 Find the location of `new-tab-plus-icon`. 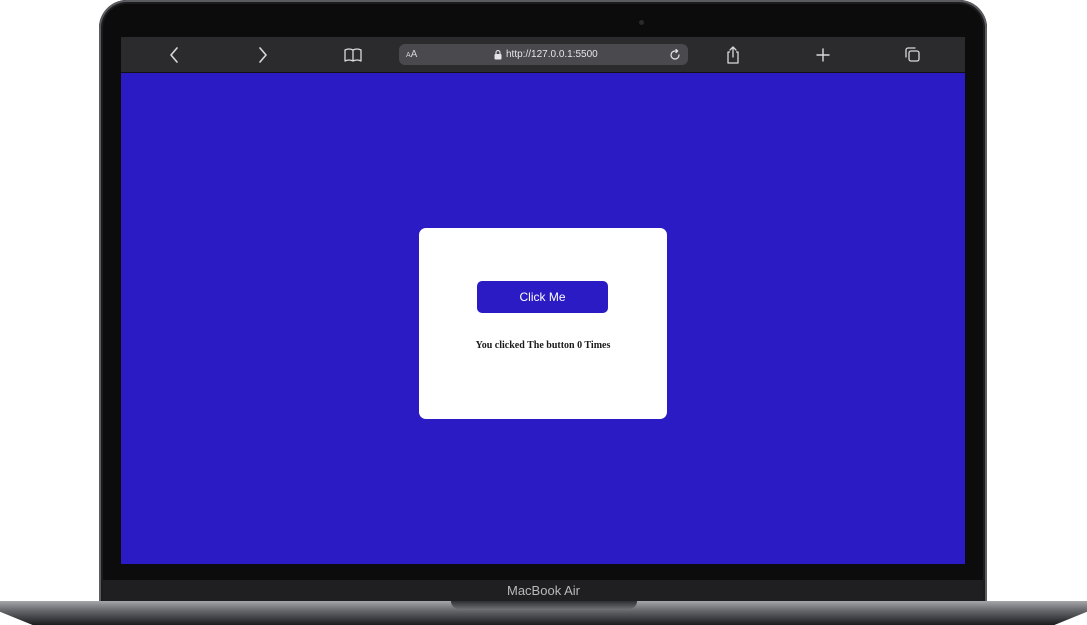

new-tab-plus-icon is located at coordinates (823, 54).